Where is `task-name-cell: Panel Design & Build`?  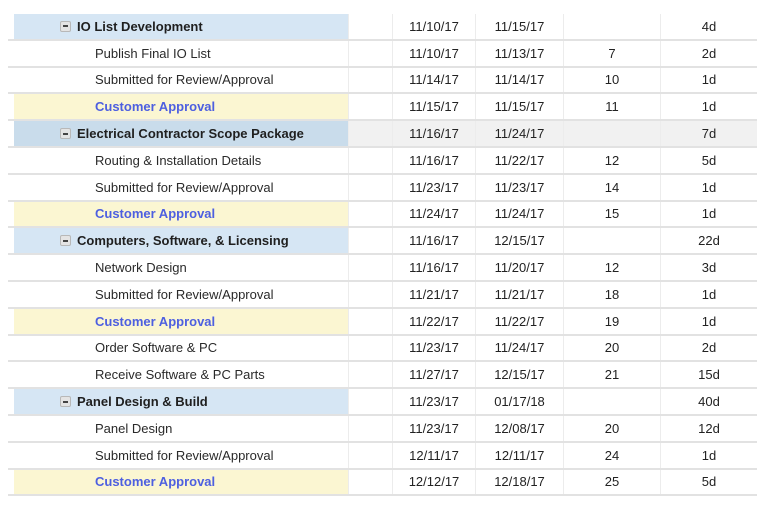 task-name-cell: Panel Design & Build is located at coordinates (181, 401).